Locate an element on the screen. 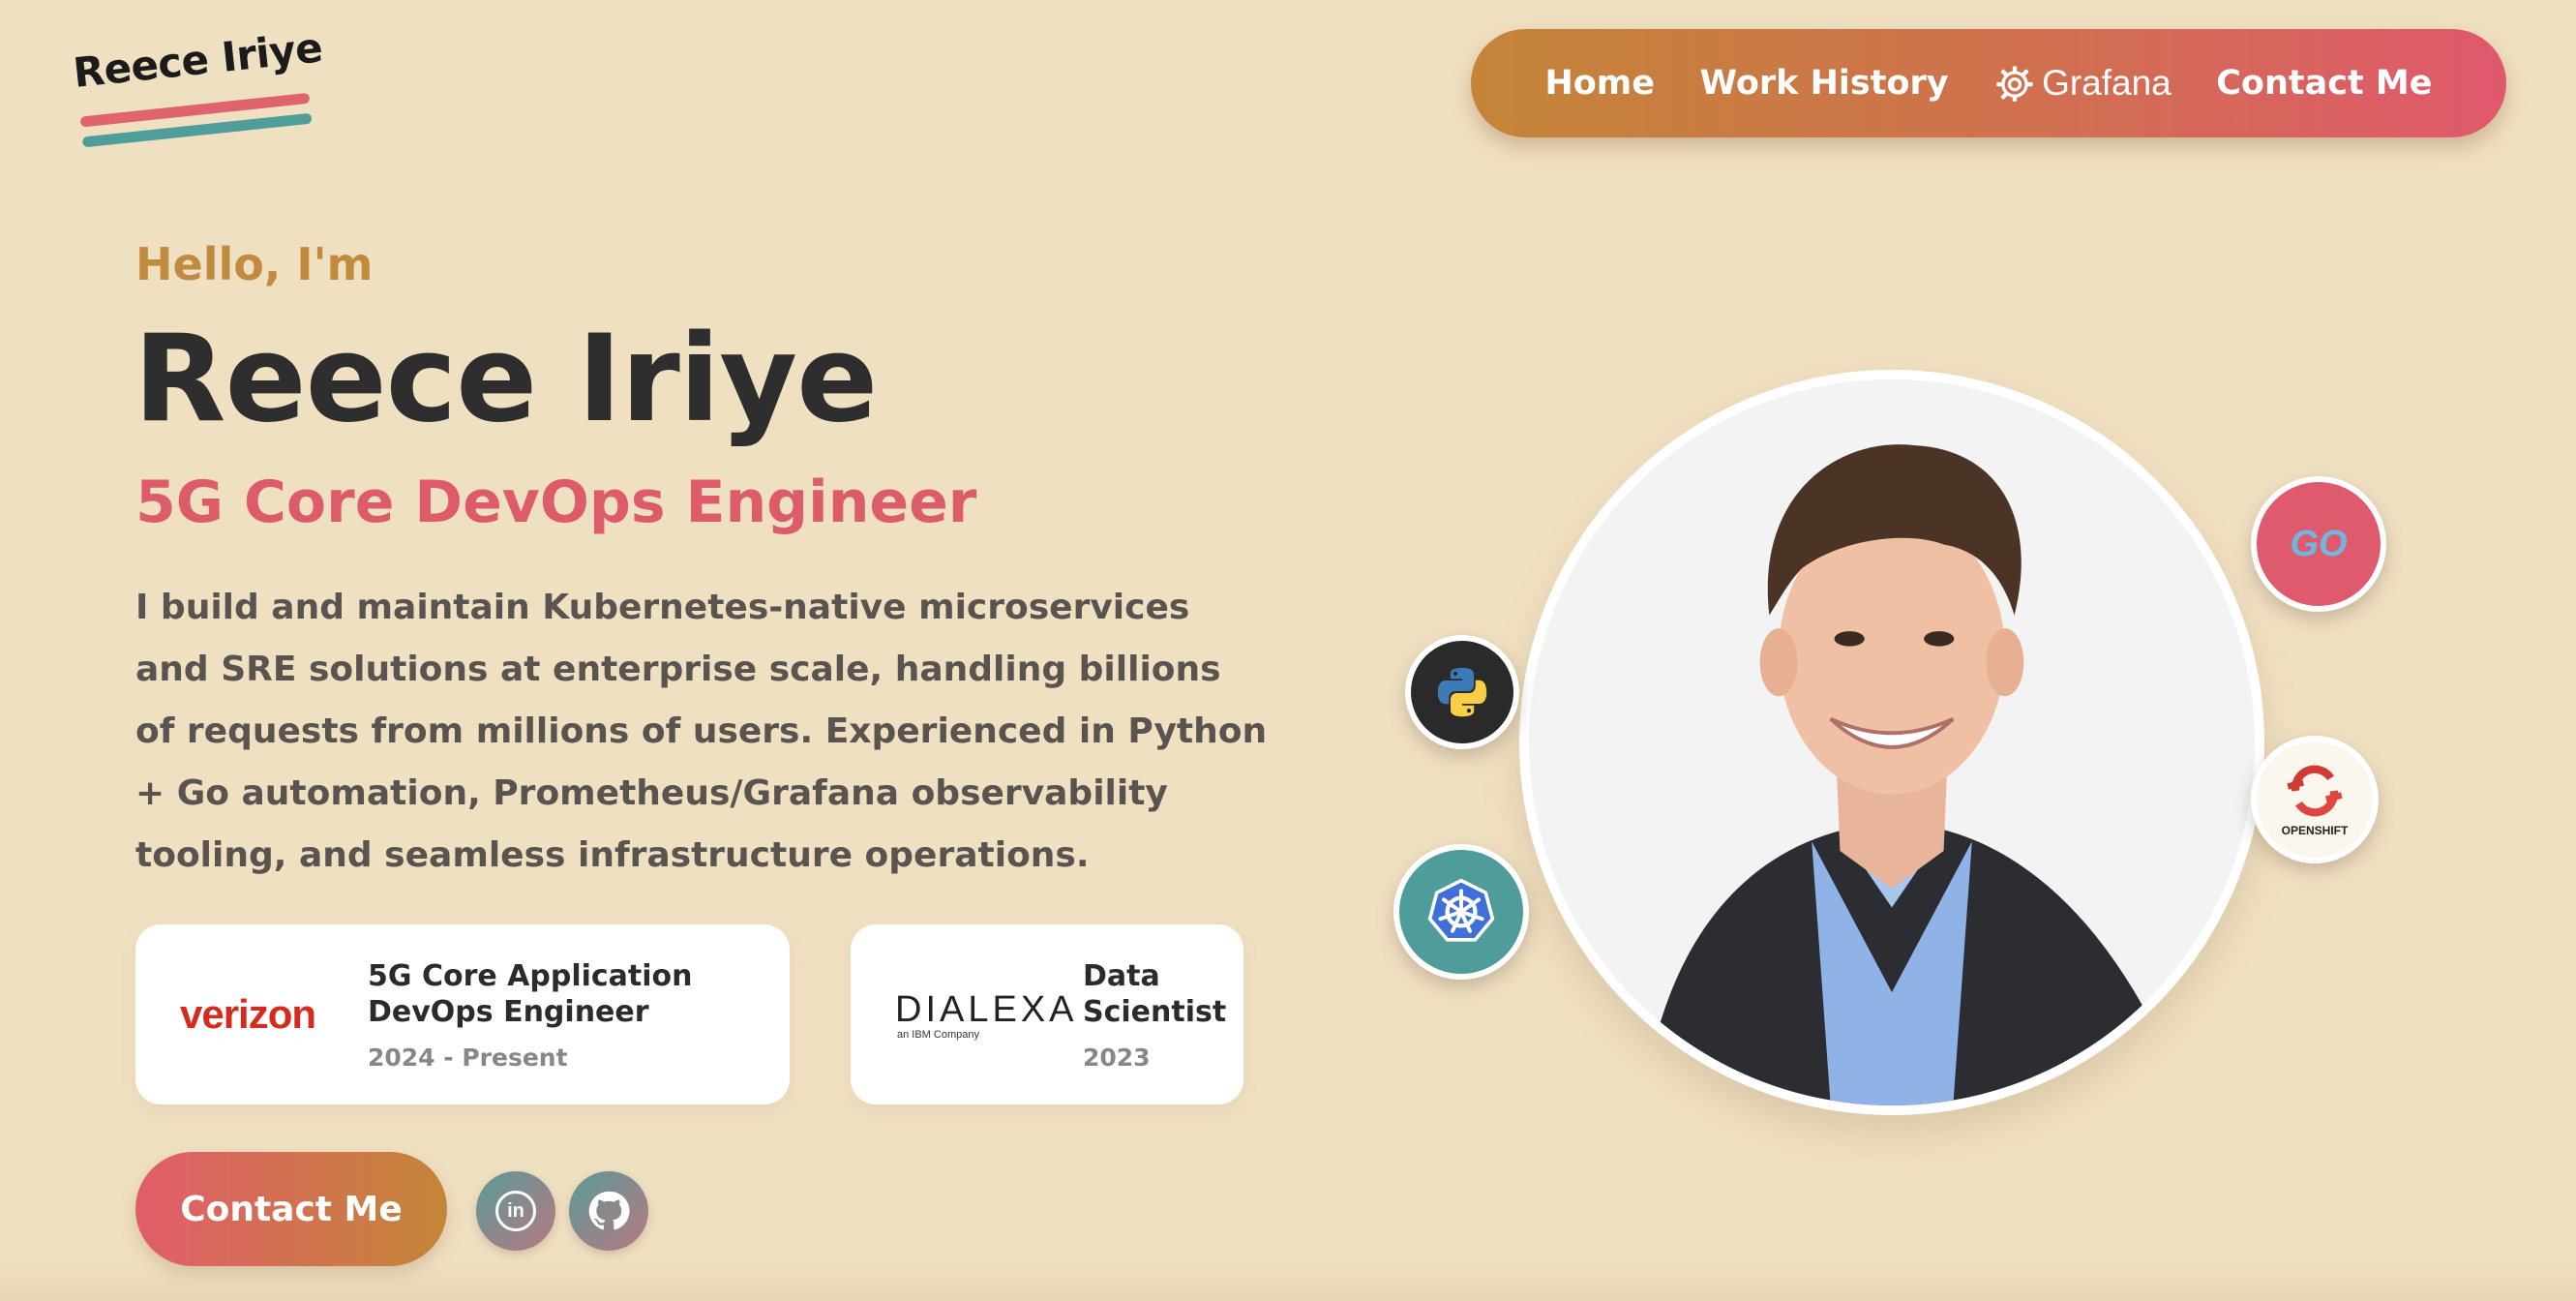 This screenshot has width=2576, height=1301. go-badge: GO is located at coordinates (2318, 544).